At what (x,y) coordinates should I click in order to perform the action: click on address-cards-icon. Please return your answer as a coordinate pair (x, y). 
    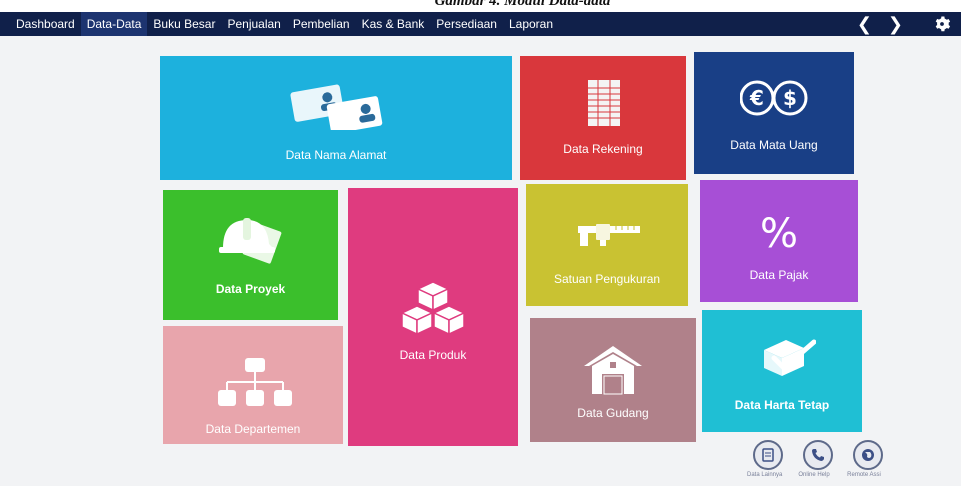
    Looking at the image, I should click on (336, 107).